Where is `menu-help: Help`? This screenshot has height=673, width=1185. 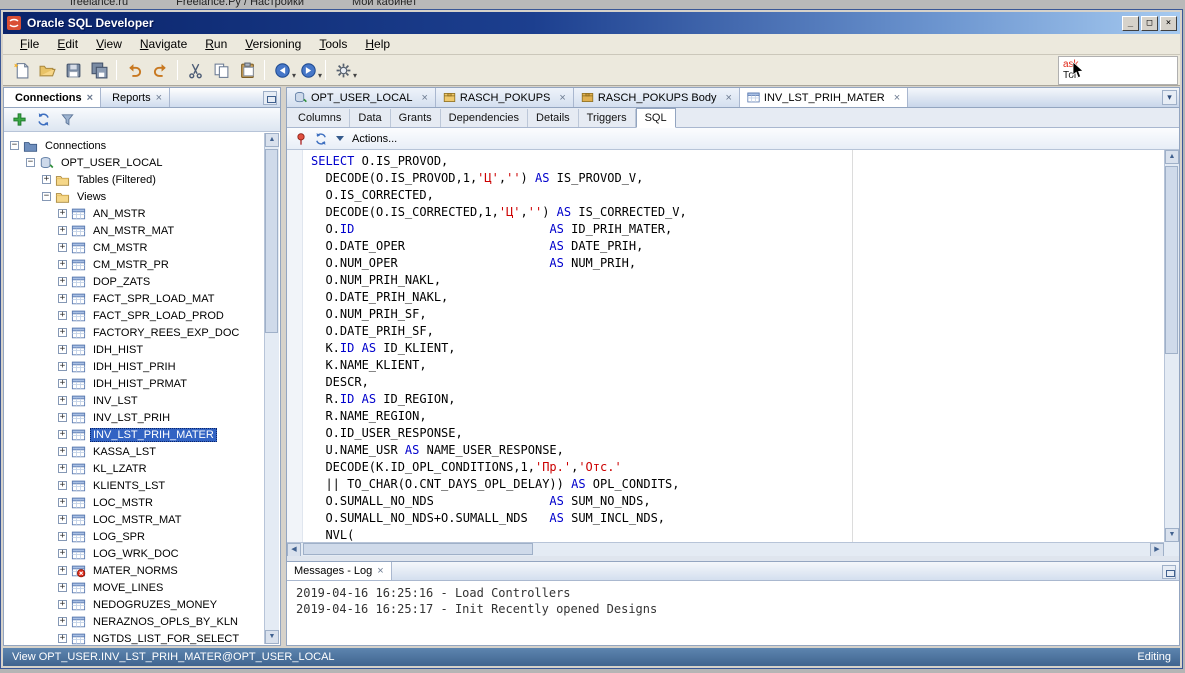
menu-help: Help is located at coordinates (377, 44).